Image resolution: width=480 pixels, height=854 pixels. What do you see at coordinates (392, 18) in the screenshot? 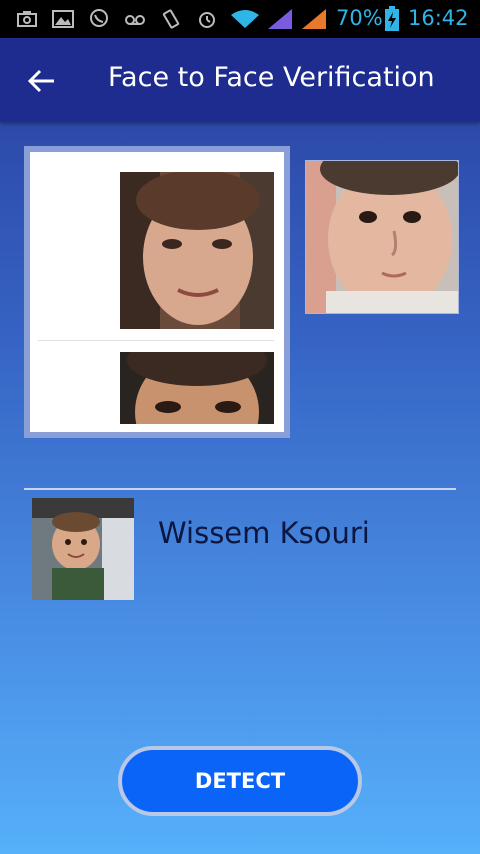
I see `battery-charging-icon` at bounding box center [392, 18].